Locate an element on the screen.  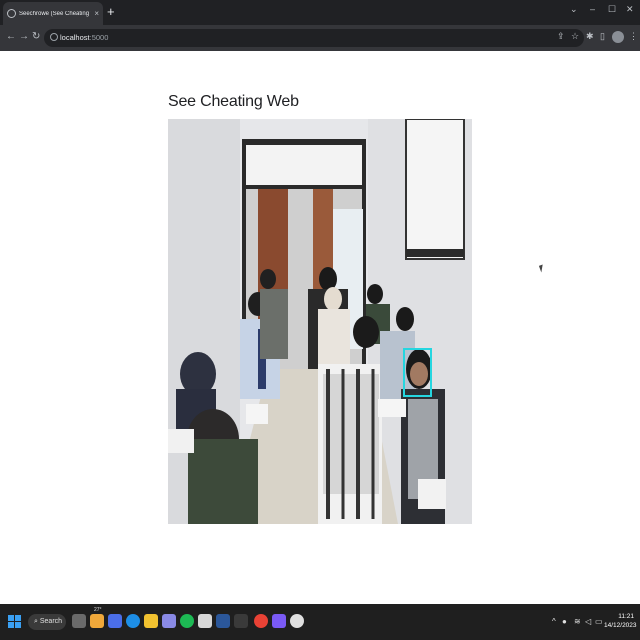
tab-close-button: × is located at coordinates (96, 13).